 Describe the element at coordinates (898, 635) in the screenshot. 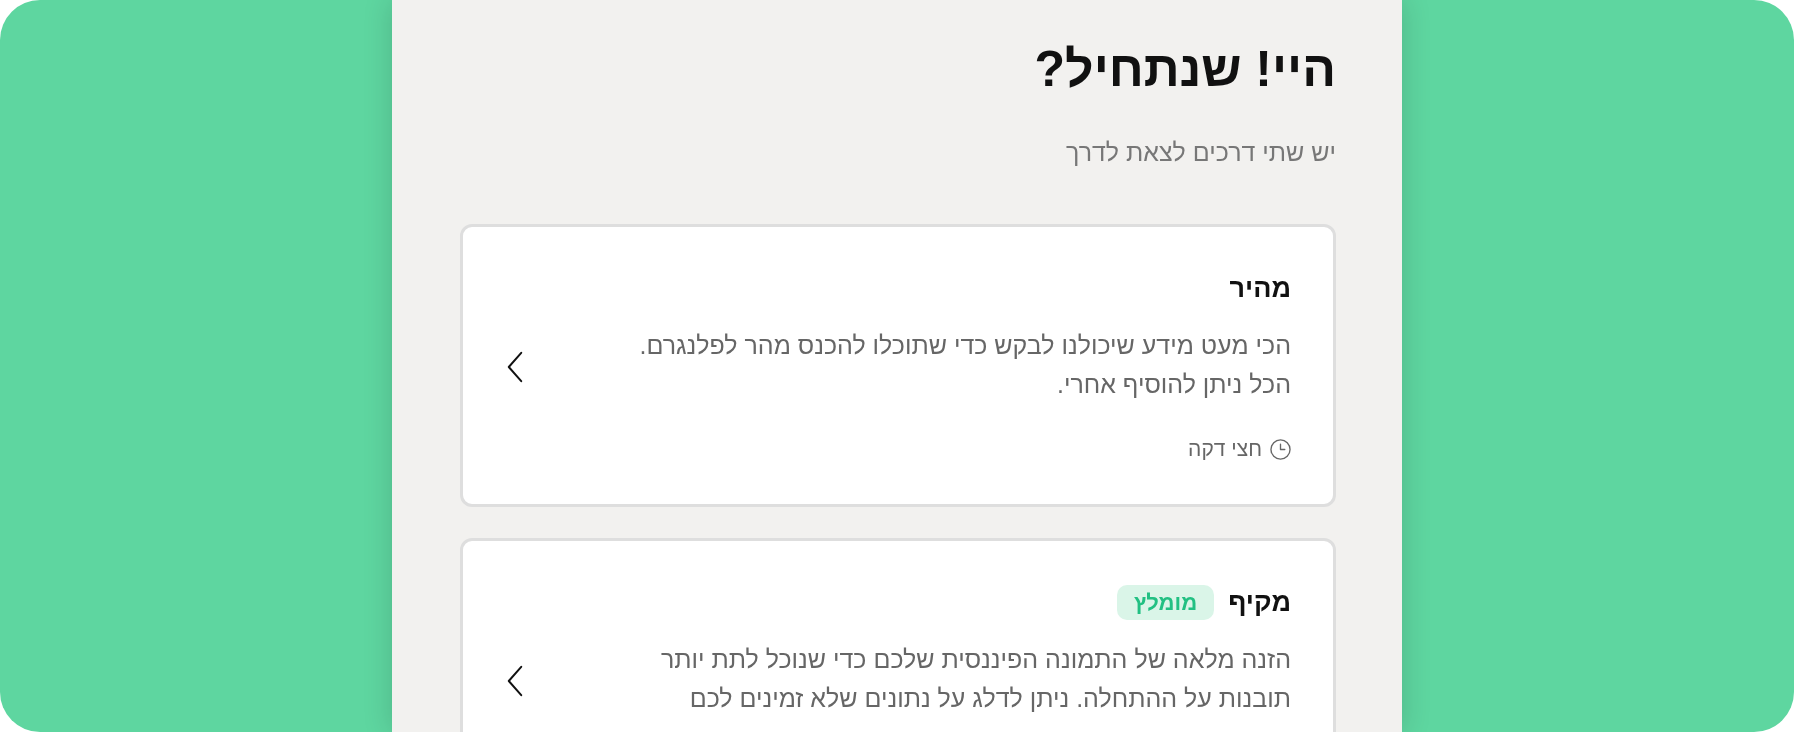

I see `option-card: מקיף מומלץ הזנה מלאה של התמונה הפיננסית שלכם כדי שנוכל לתת יותר תובנות על ההתחלה. ניתן לדלג על נתונים שלא זמינים לכם` at that location.